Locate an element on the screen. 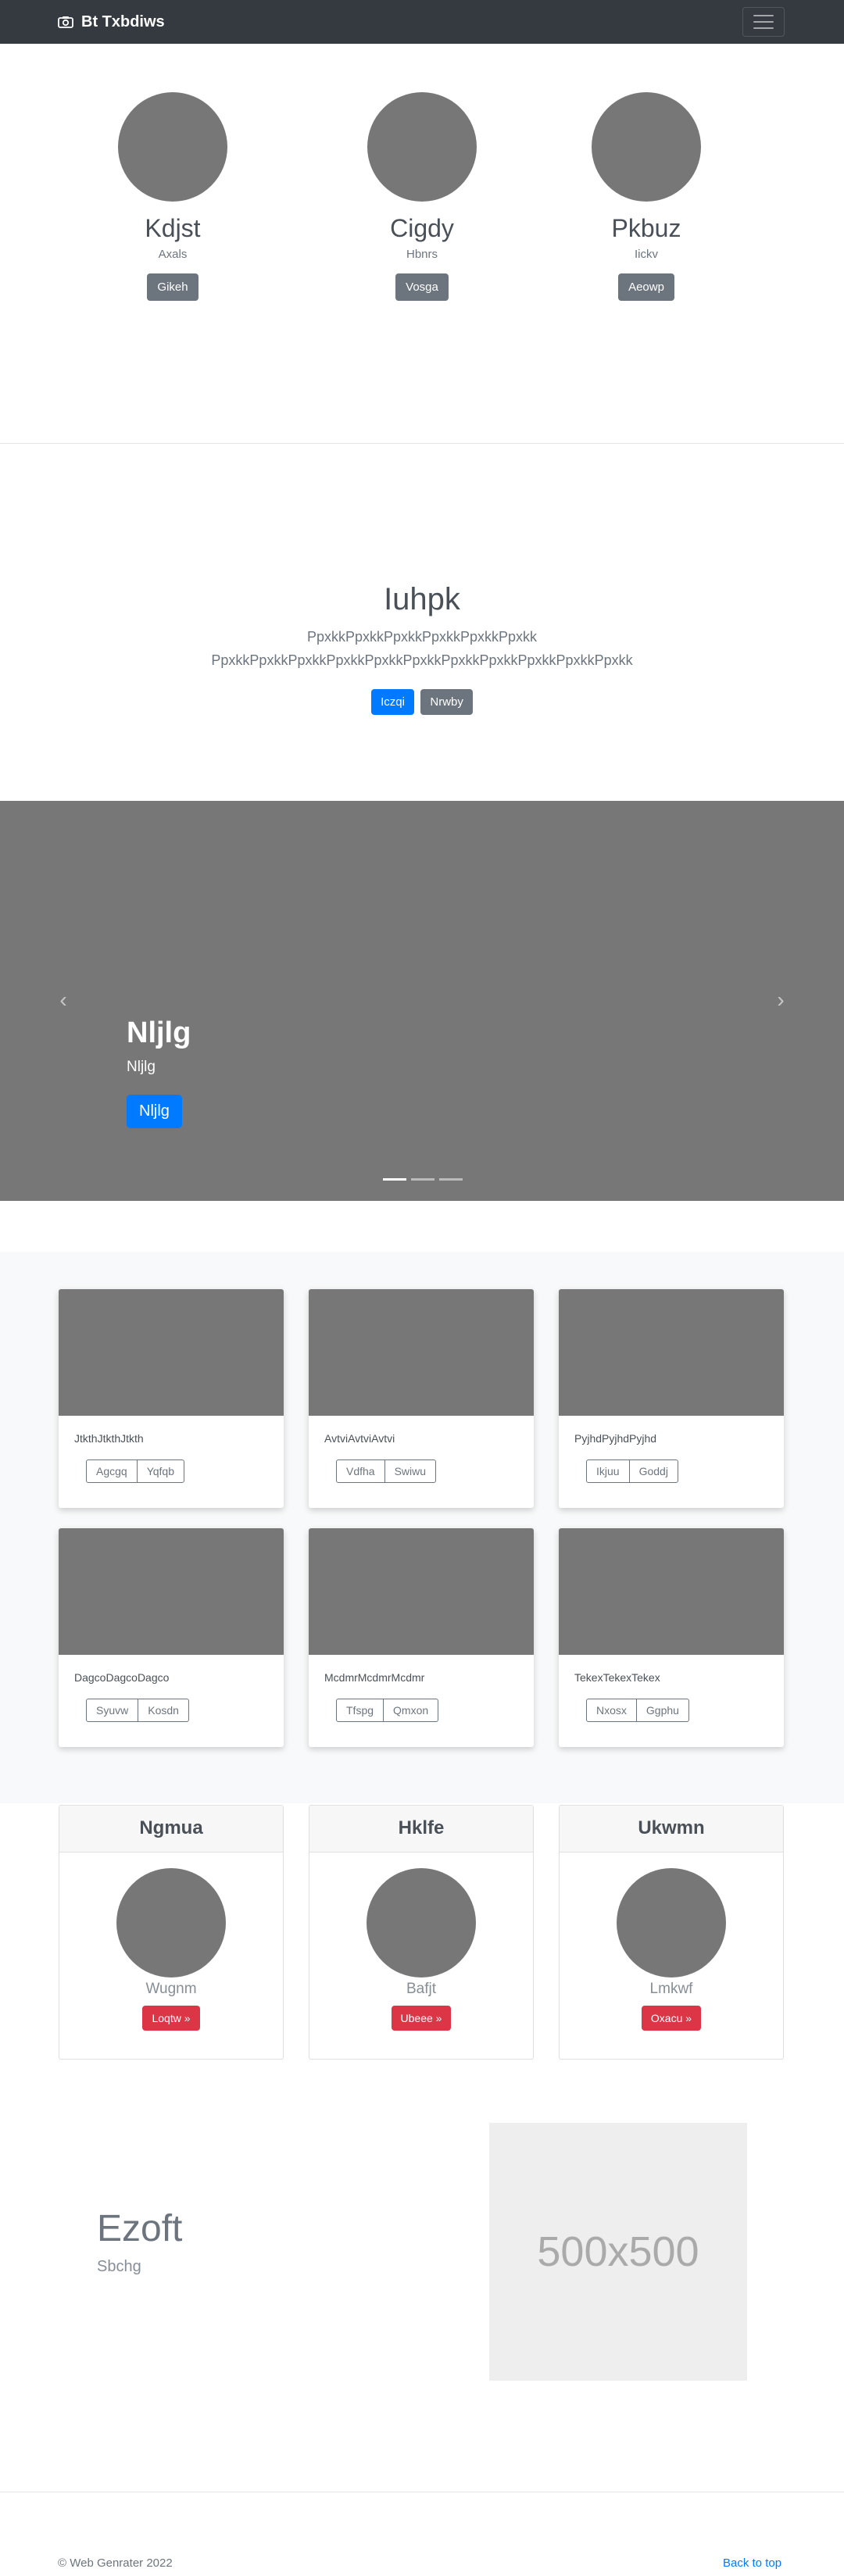 This screenshot has width=844, height=2576. card-button: Goddj is located at coordinates (653, 1471).